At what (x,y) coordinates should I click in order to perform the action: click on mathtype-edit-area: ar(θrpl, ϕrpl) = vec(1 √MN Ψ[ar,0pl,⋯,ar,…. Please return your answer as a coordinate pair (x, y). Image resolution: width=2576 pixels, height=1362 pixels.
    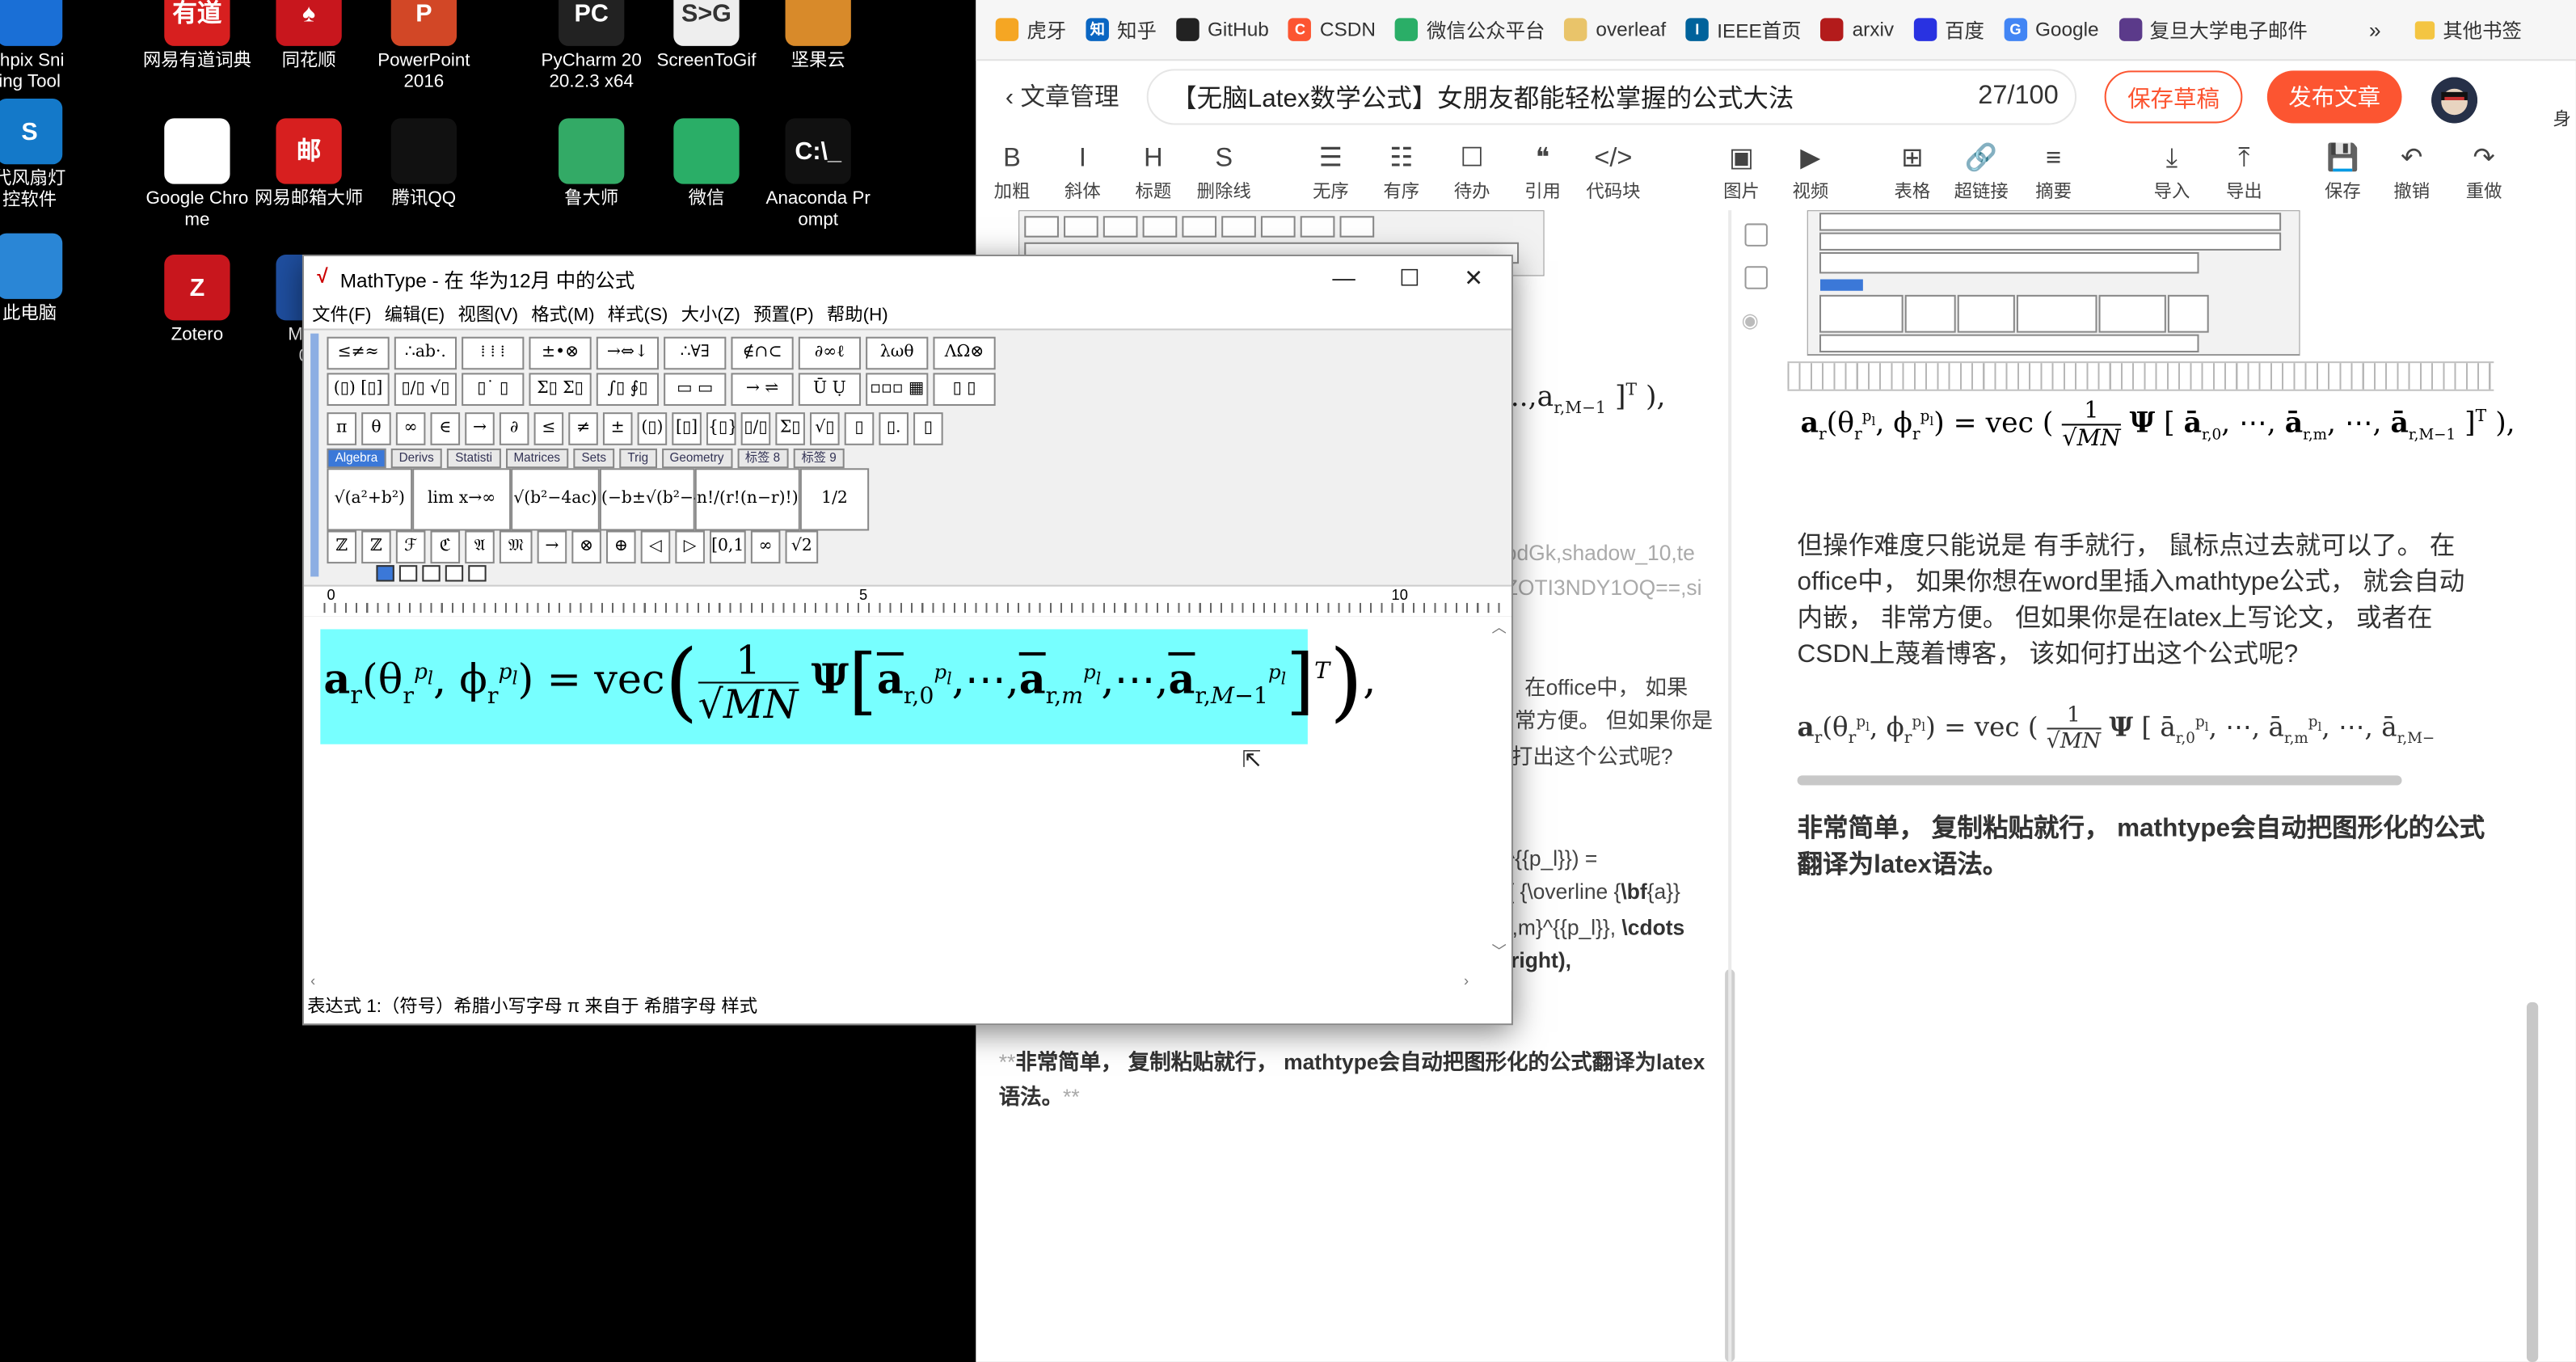
    Looking at the image, I should click on (907, 803).